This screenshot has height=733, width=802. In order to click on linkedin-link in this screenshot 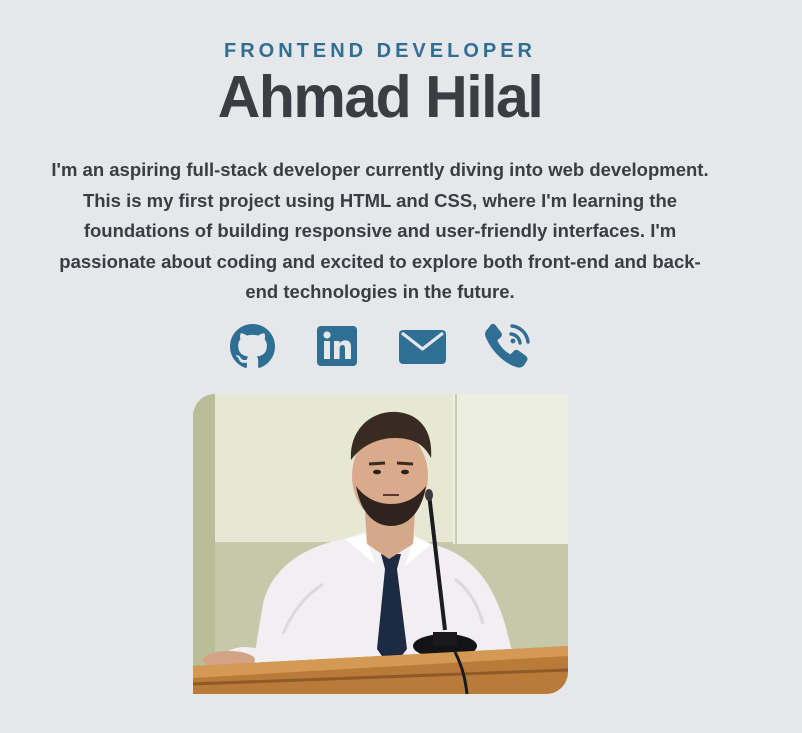, I will do `click(337, 346)`.